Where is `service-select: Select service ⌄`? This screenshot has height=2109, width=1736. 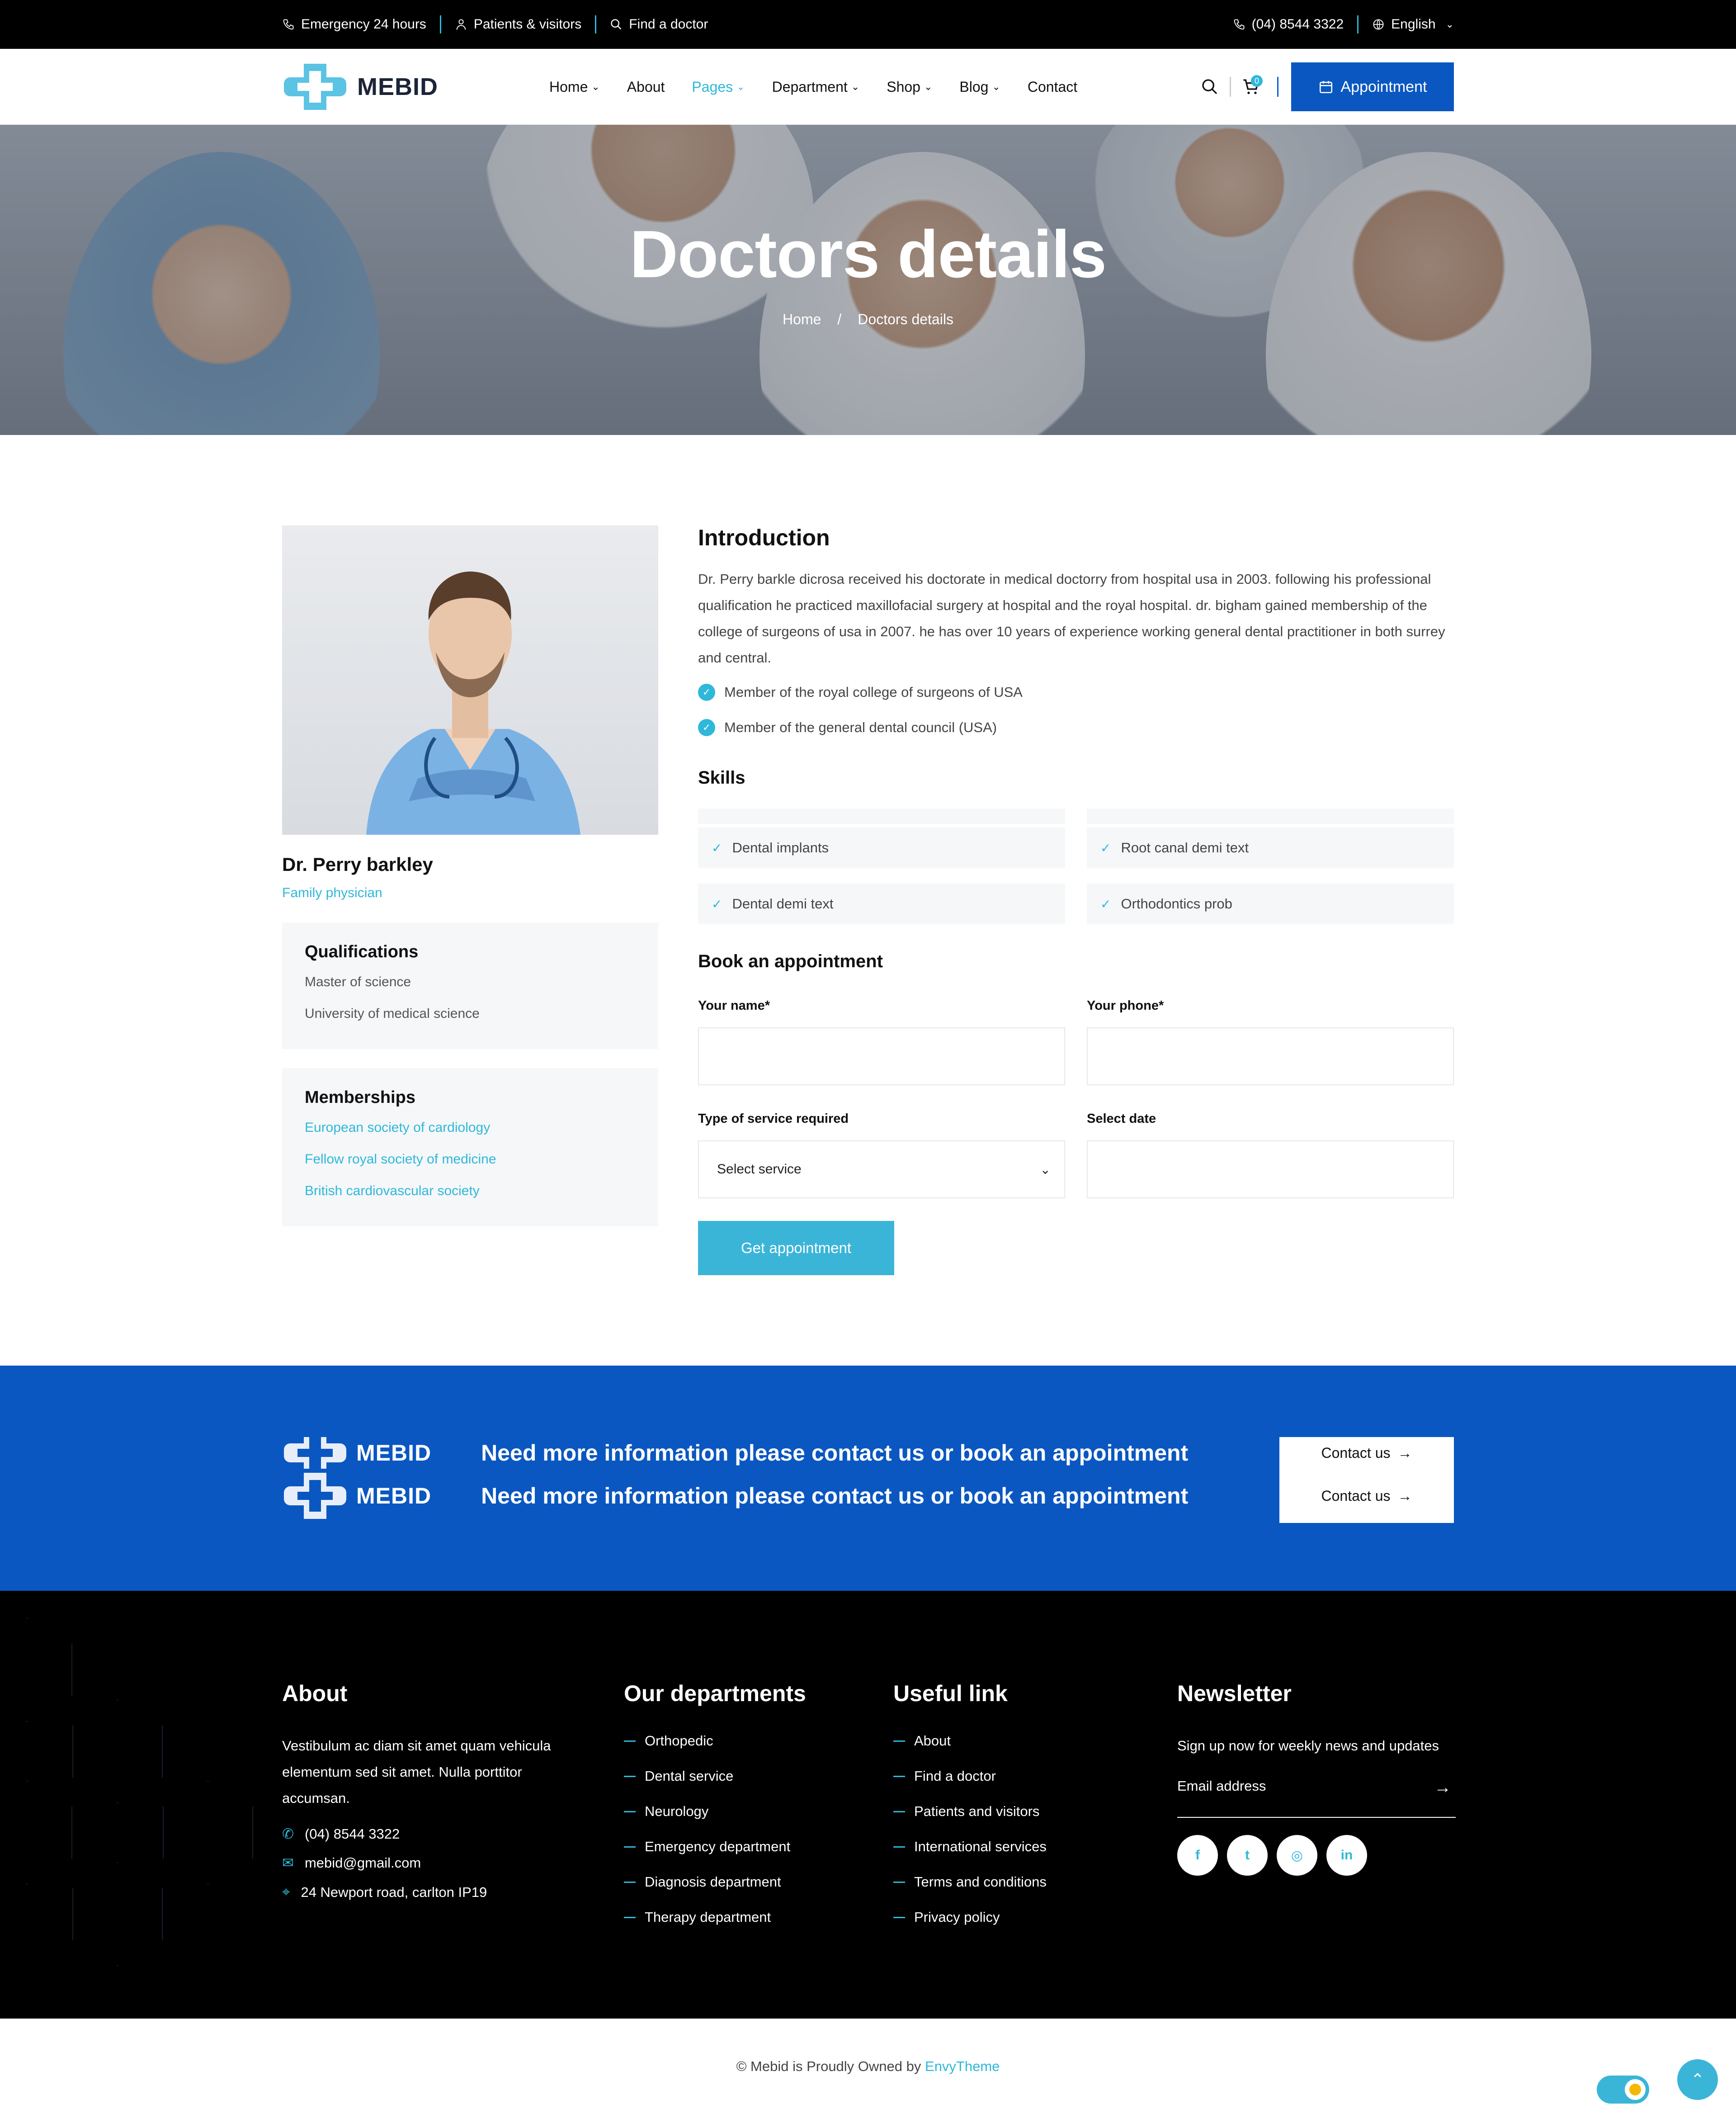
service-select: Select service ⌄ is located at coordinates (881, 1169).